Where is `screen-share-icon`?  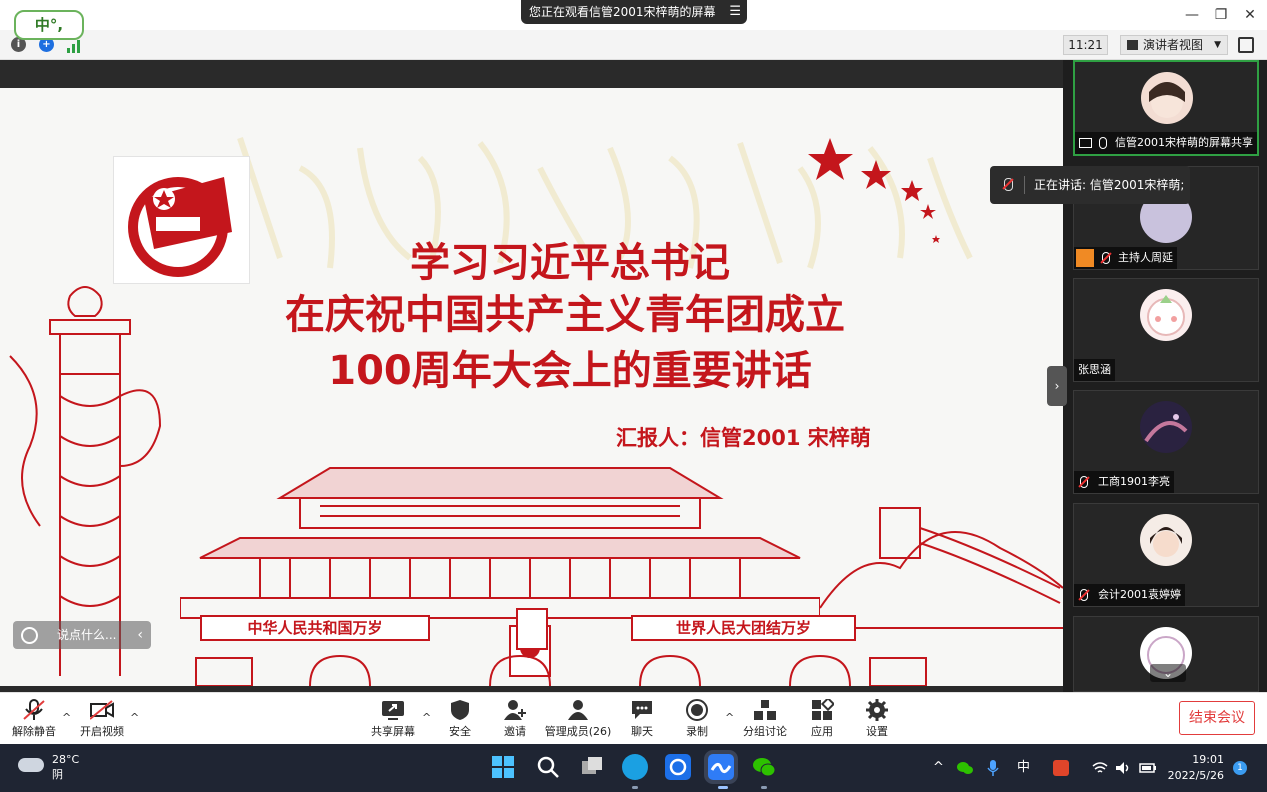 screen-share-icon is located at coordinates (1085, 143).